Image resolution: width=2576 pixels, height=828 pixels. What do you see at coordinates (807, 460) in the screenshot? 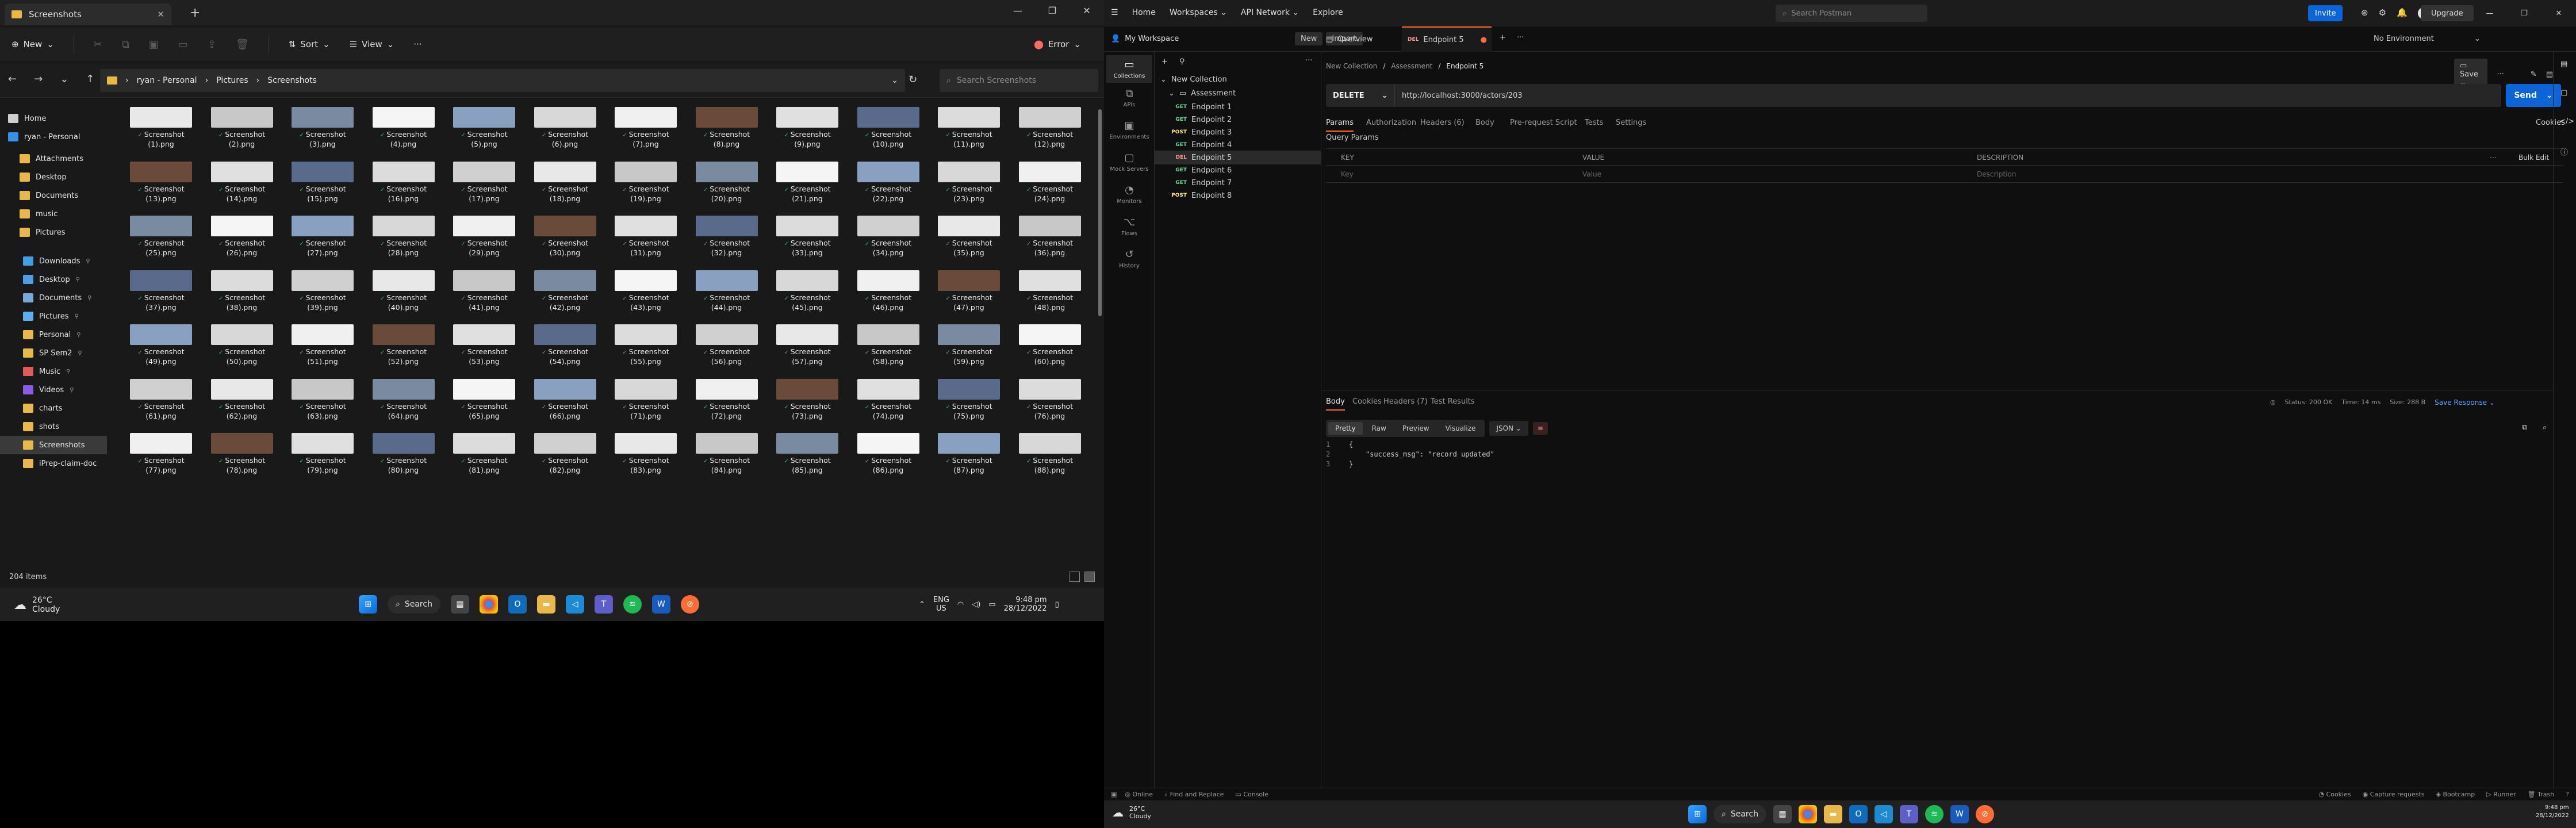
I see `file-tile: ✓ Screenshot (85).png` at bounding box center [807, 460].